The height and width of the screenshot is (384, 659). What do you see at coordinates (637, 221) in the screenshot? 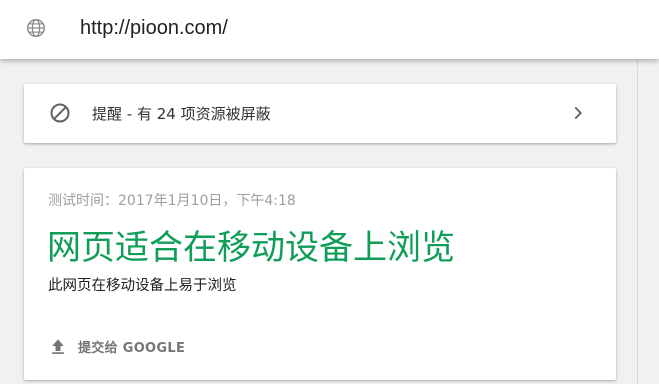
I see `divider` at bounding box center [637, 221].